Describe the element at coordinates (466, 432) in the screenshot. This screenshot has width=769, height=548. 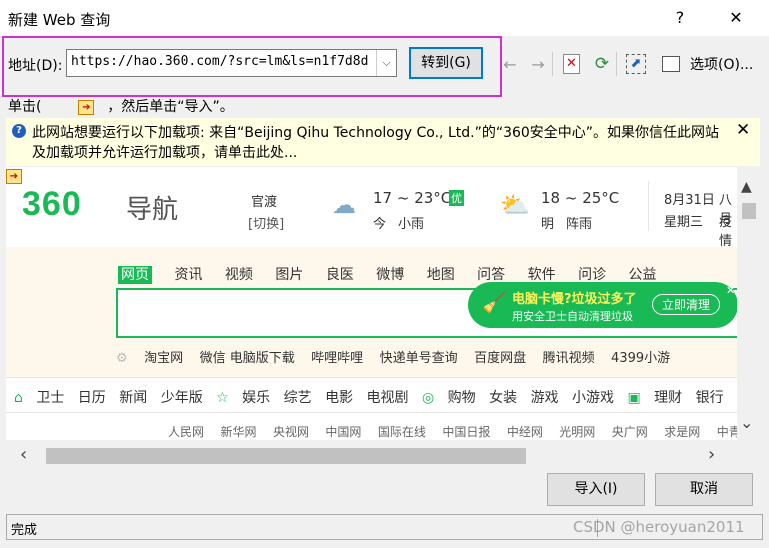
I see `news-link: 中国日报` at that location.